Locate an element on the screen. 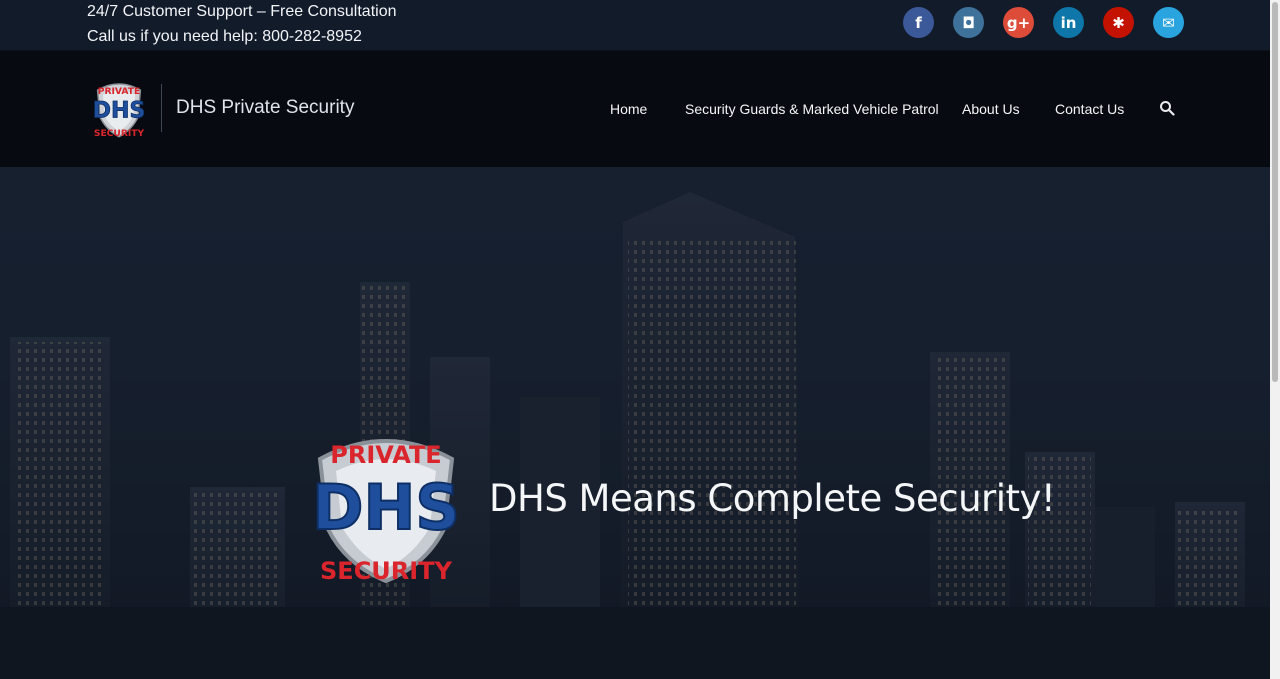 Image resolution: width=1280 pixels, height=679 pixels. social-links: f ◘ g+ in ✱ ✉ is located at coordinates (1043, 22).